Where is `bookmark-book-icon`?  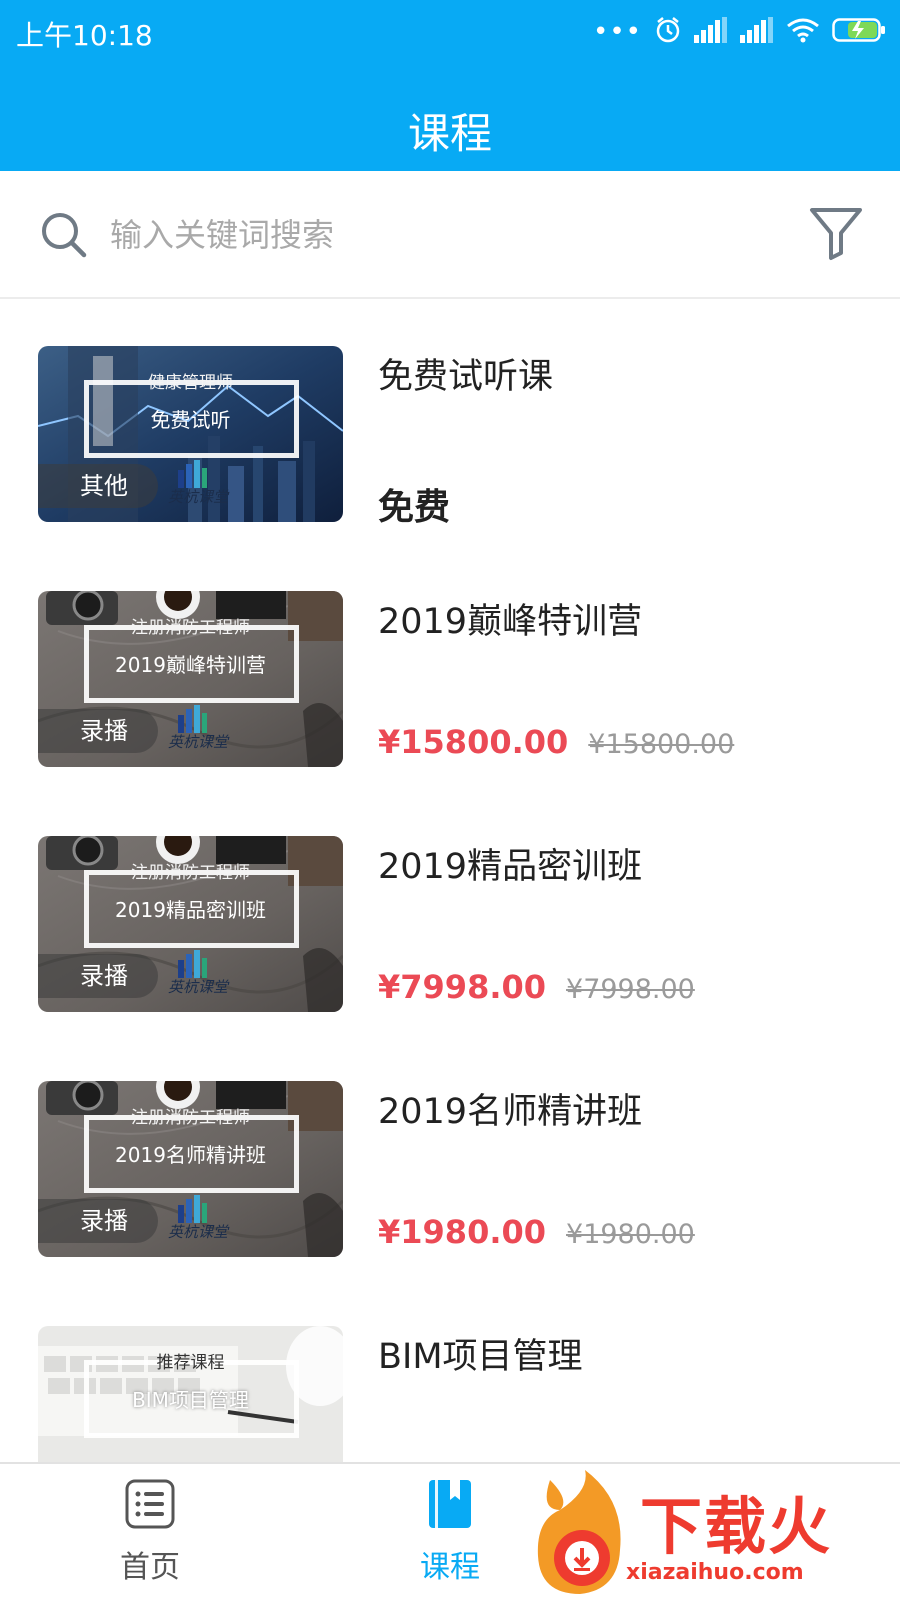
bookmark-book-icon is located at coordinates (450, 1504).